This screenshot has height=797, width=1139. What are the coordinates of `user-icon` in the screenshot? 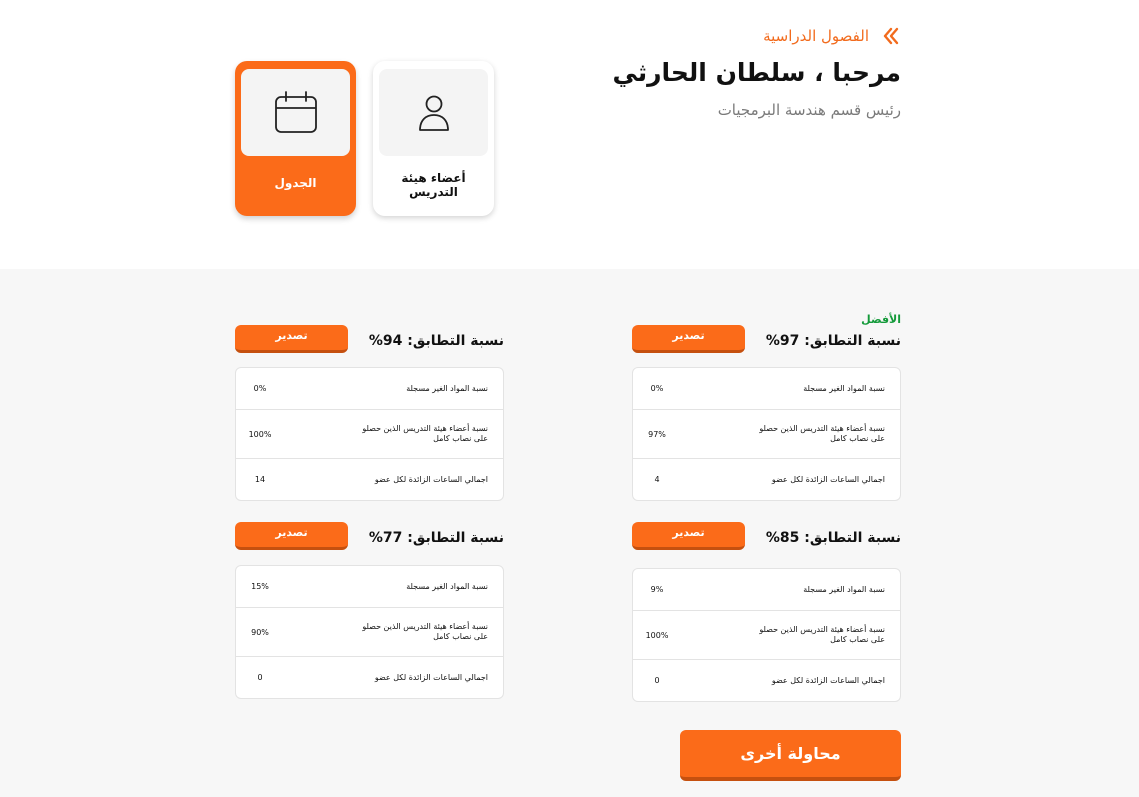 It's located at (433, 113).